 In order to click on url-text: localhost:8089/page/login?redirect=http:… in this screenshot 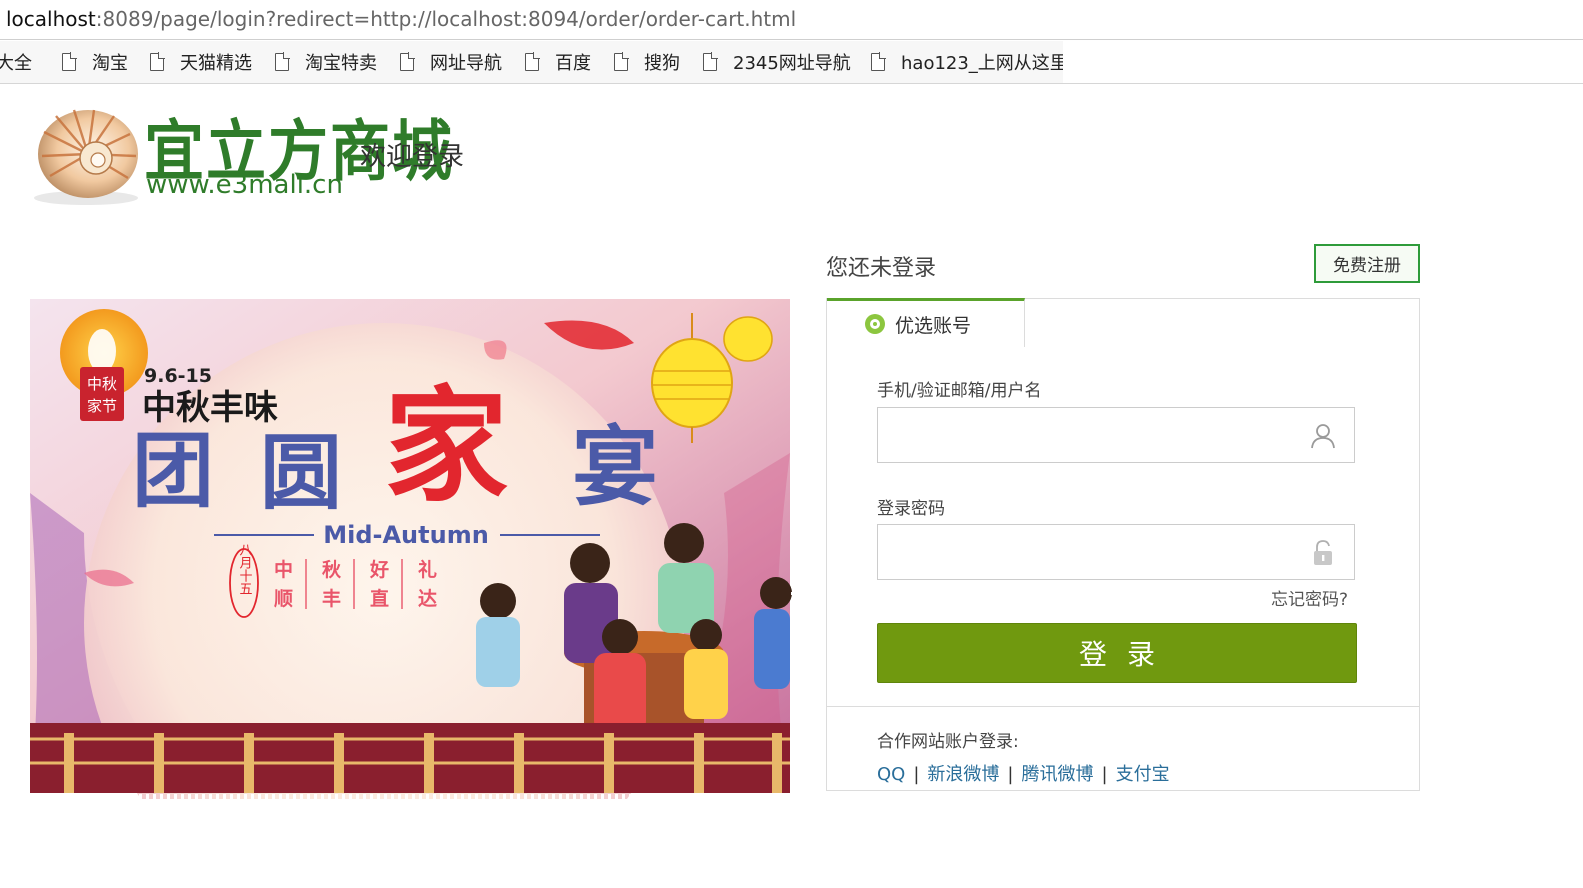, I will do `click(401, 19)`.